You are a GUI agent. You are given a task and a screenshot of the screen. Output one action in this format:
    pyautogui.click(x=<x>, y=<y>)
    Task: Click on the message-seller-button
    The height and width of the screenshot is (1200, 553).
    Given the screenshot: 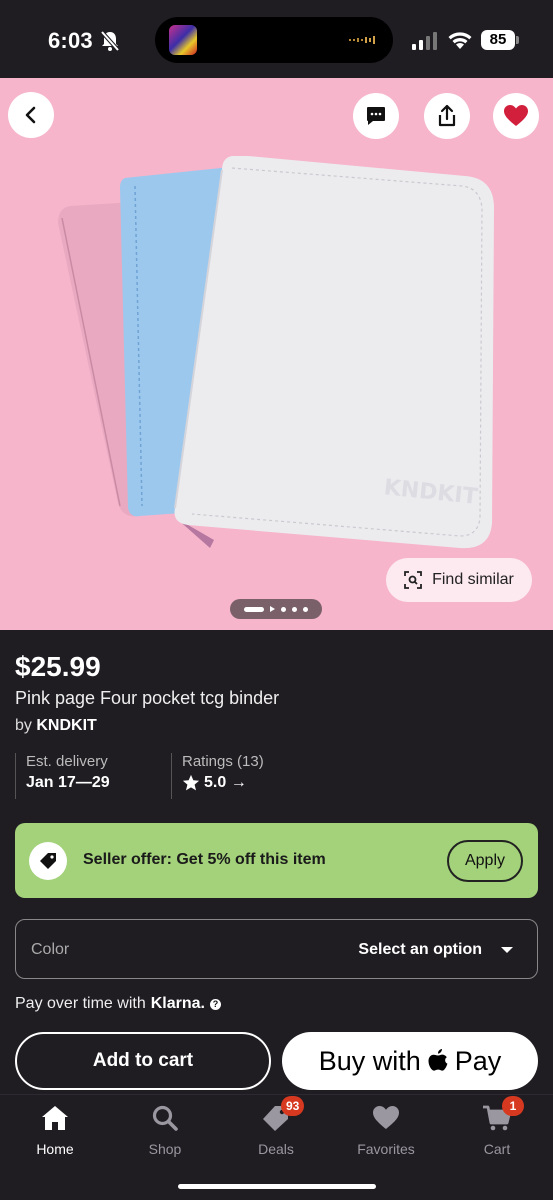 What is the action you would take?
    pyautogui.click(x=376, y=116)
    